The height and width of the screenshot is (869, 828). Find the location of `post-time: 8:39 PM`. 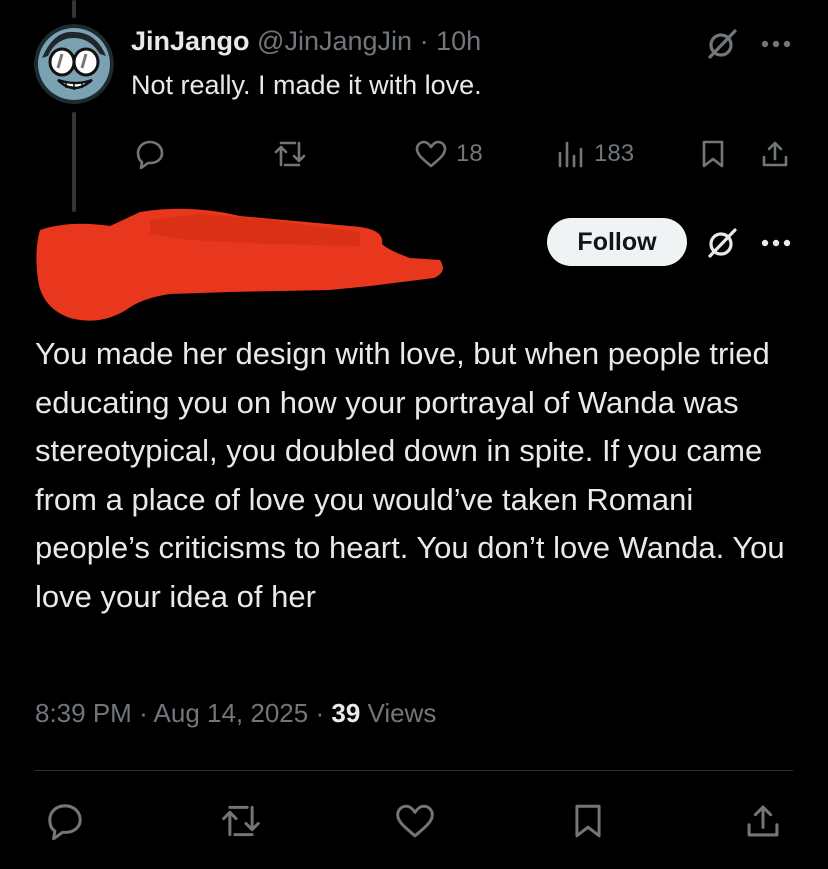

post-time: 8:39 PM is located at coordinates (83, 713).